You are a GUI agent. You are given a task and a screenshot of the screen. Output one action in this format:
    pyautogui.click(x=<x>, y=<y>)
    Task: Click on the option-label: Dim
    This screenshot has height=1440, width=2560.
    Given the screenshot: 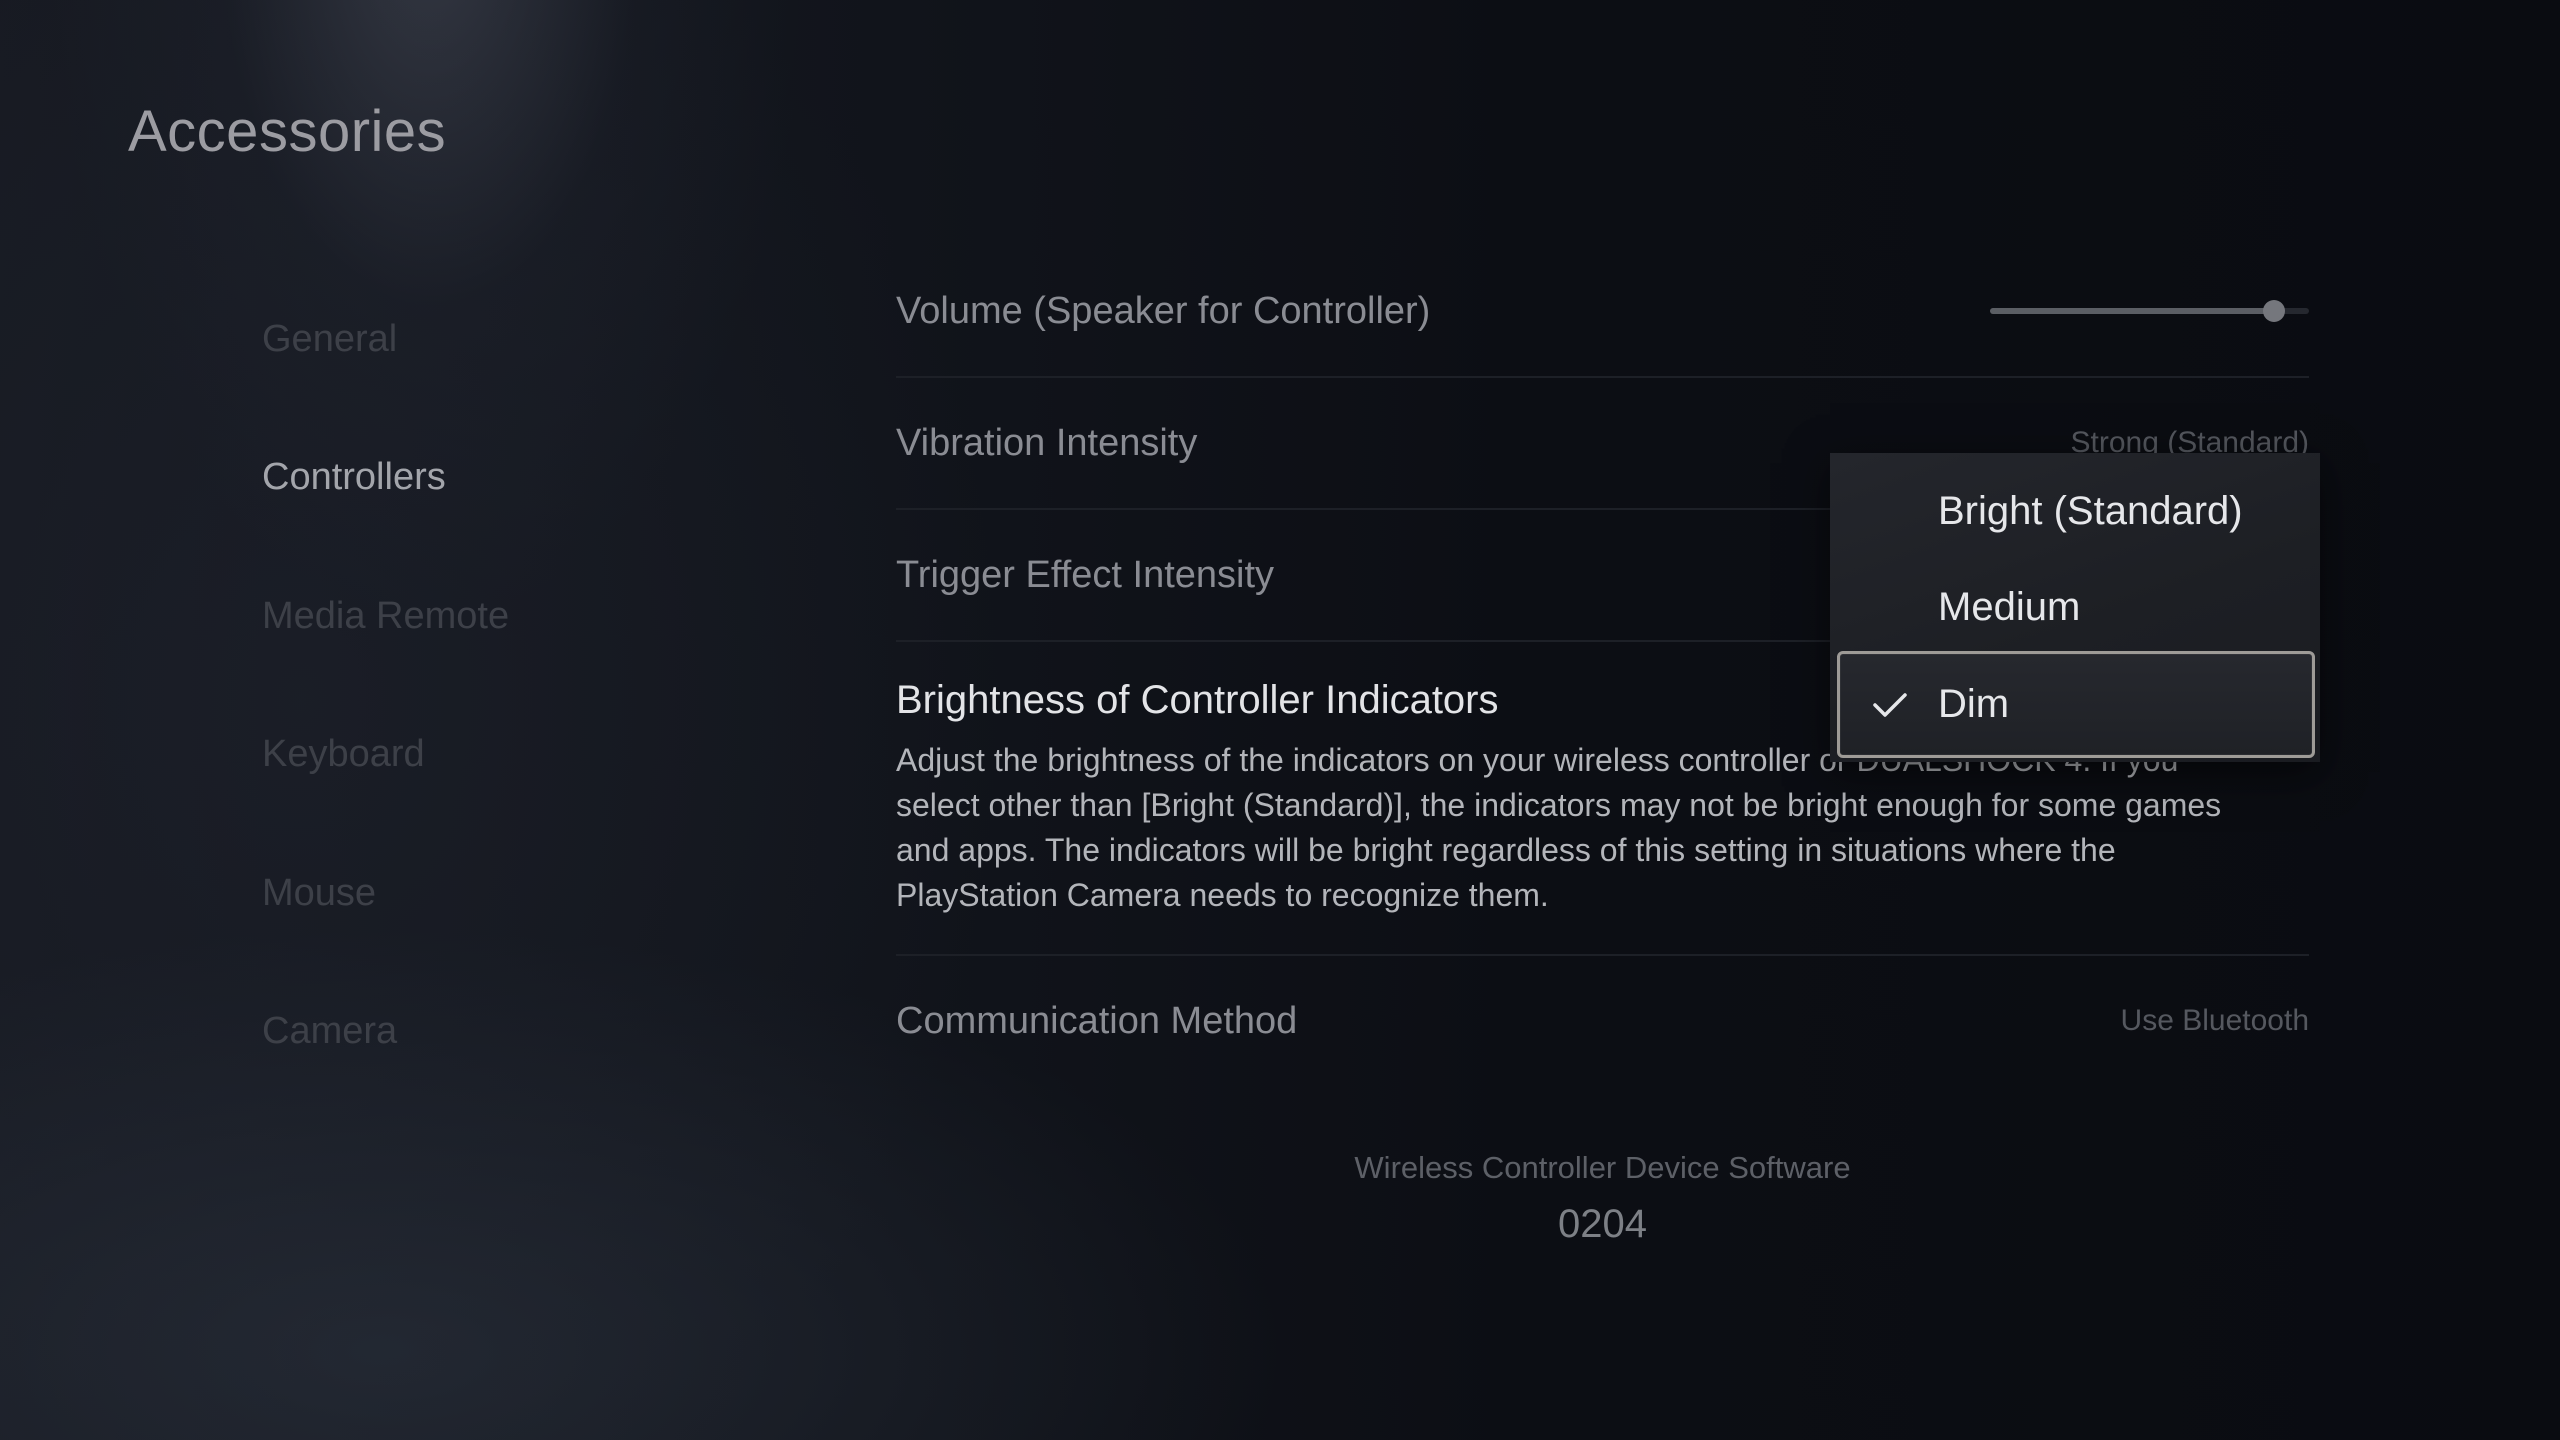 What is the action you would take?
    pyautogui.click(x=1974, y=704)
    